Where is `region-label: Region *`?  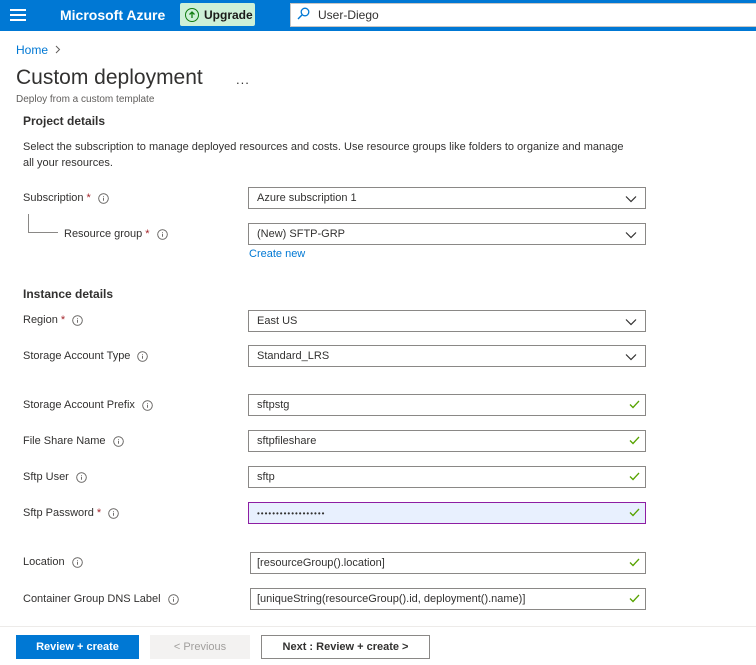 region-label: Region * is located at coordinates (53, 320).